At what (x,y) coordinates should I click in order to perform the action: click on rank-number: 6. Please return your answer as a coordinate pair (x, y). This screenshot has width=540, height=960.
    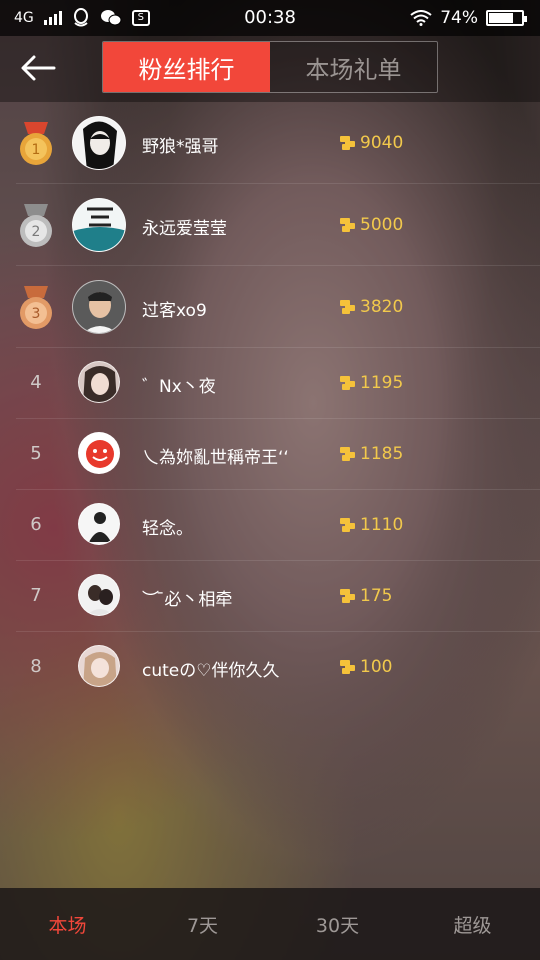
    Looking at the image, I should click on (36, 524).